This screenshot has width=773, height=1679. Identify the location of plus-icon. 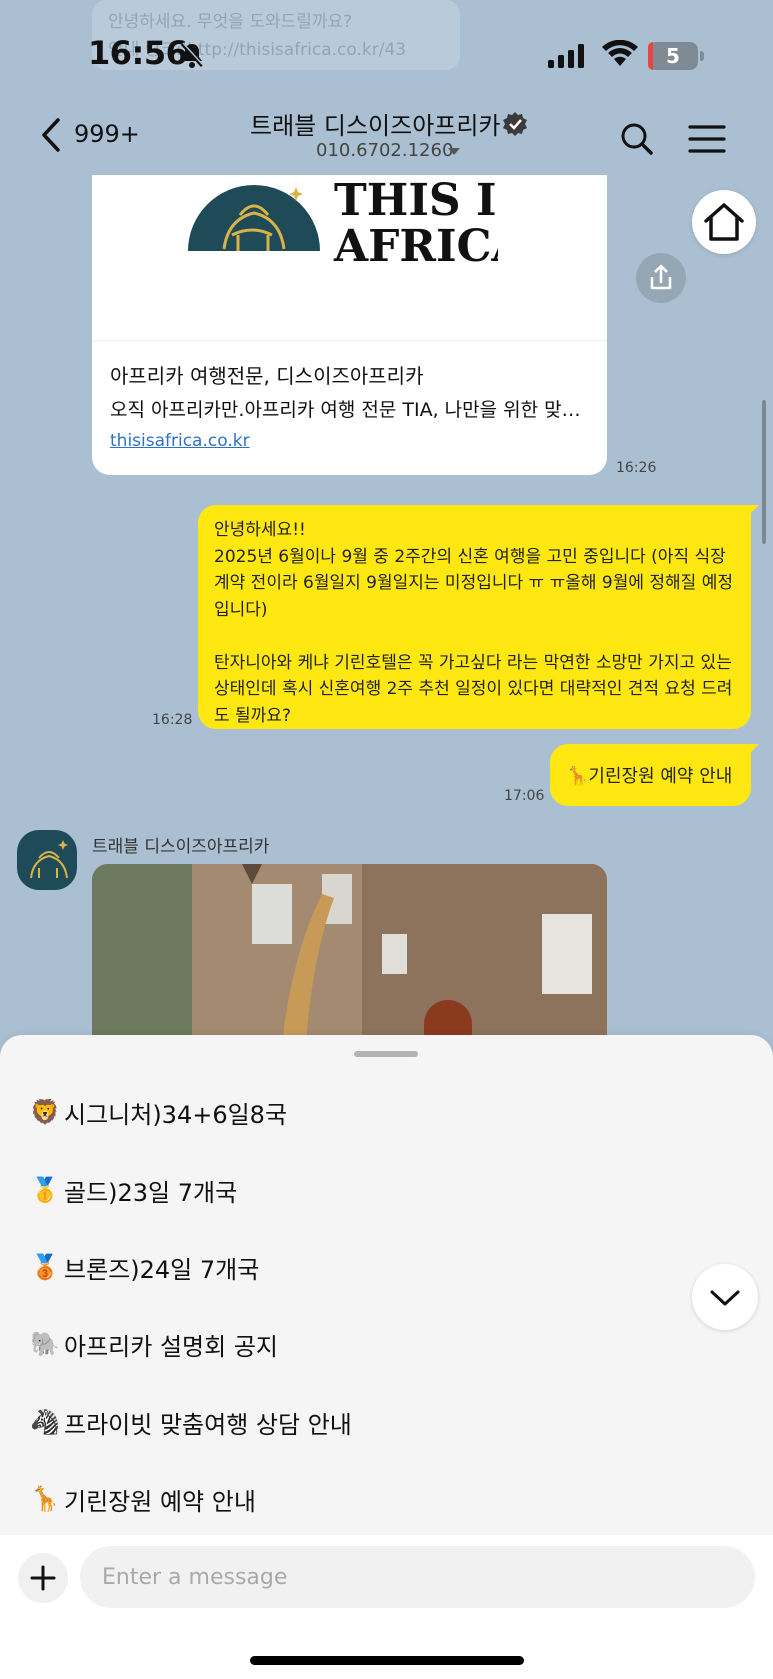
(43, 1578).